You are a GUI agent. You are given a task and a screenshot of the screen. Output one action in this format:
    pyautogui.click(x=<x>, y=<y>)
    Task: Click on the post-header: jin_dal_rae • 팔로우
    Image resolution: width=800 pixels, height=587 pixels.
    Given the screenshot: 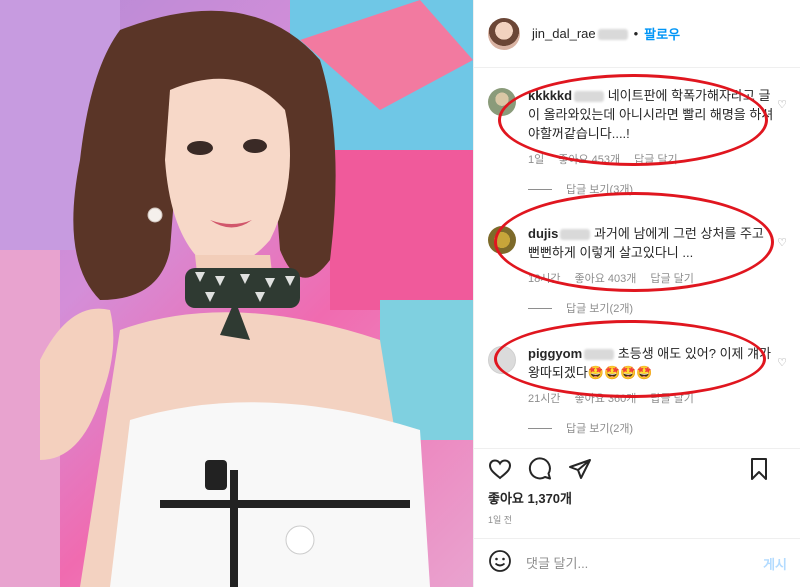 What is the action you would take?
    pyautogui.click(x=637, y=34)
    